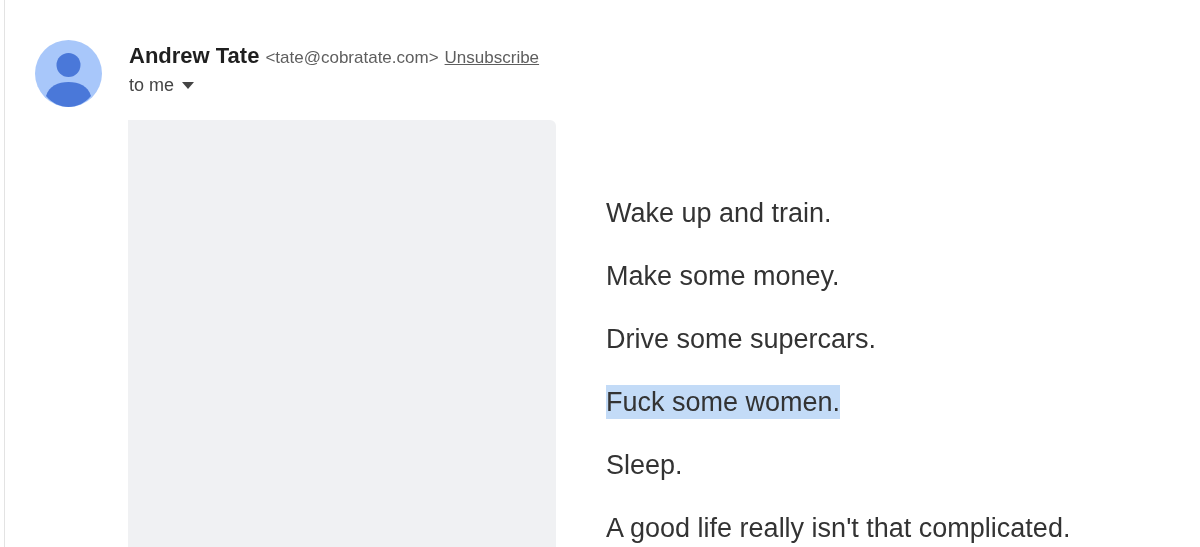 The width and height of the screenshot is (1200, 547). Describe the element at coordinates (188, 85) in the screenshot. I see `caret-icon` at that location.